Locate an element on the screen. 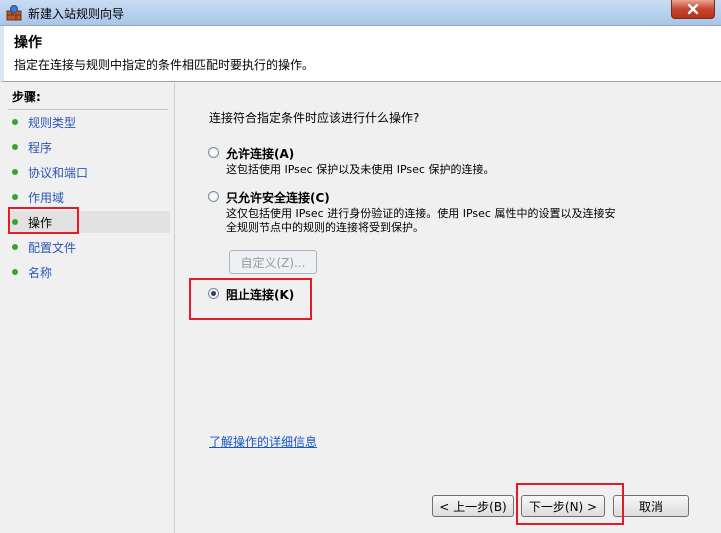 This screenshot has height=533, width=721. back-button: < 上一步(B) is located at coordinates (473, 506).